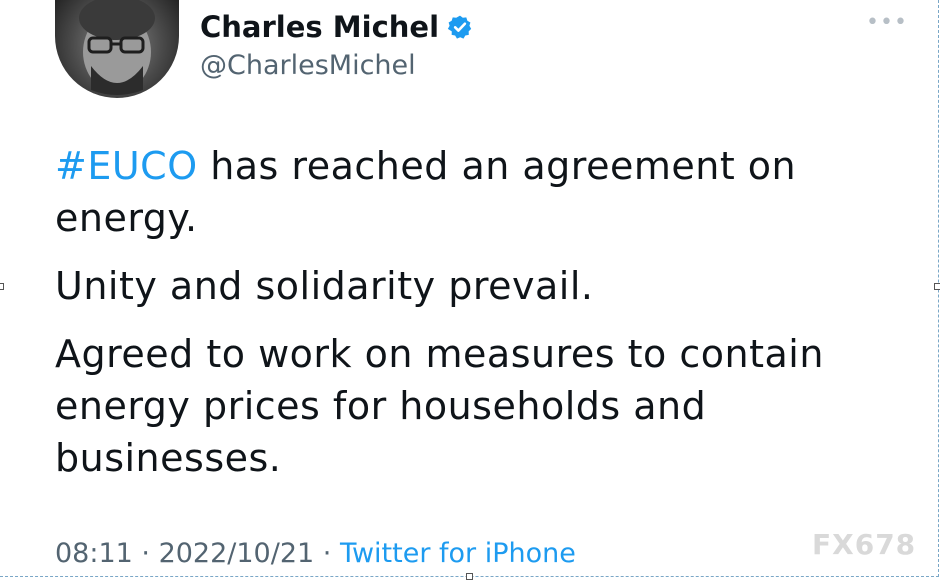 This screenshot has height=580, width=940. I want to click on resize-handle-right, so click(937, 286).